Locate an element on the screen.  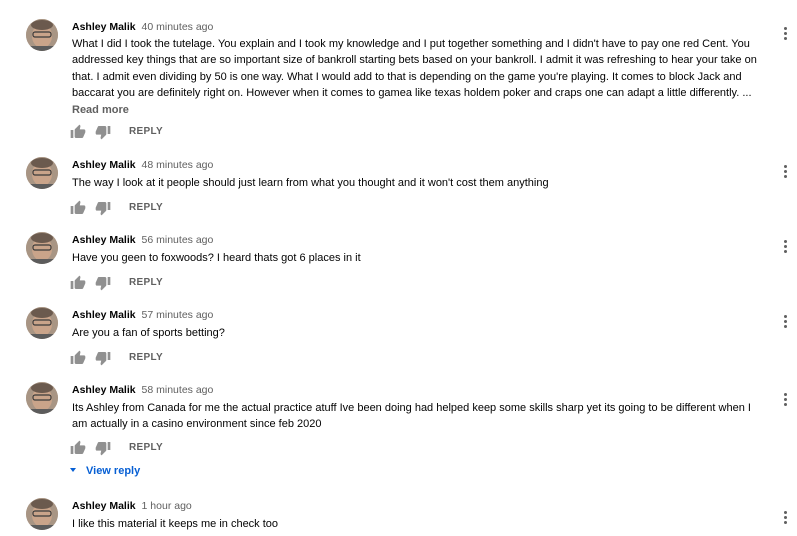
comment-header: Ashley Malik 48 minutes ago is located at coordinates (142, 165).